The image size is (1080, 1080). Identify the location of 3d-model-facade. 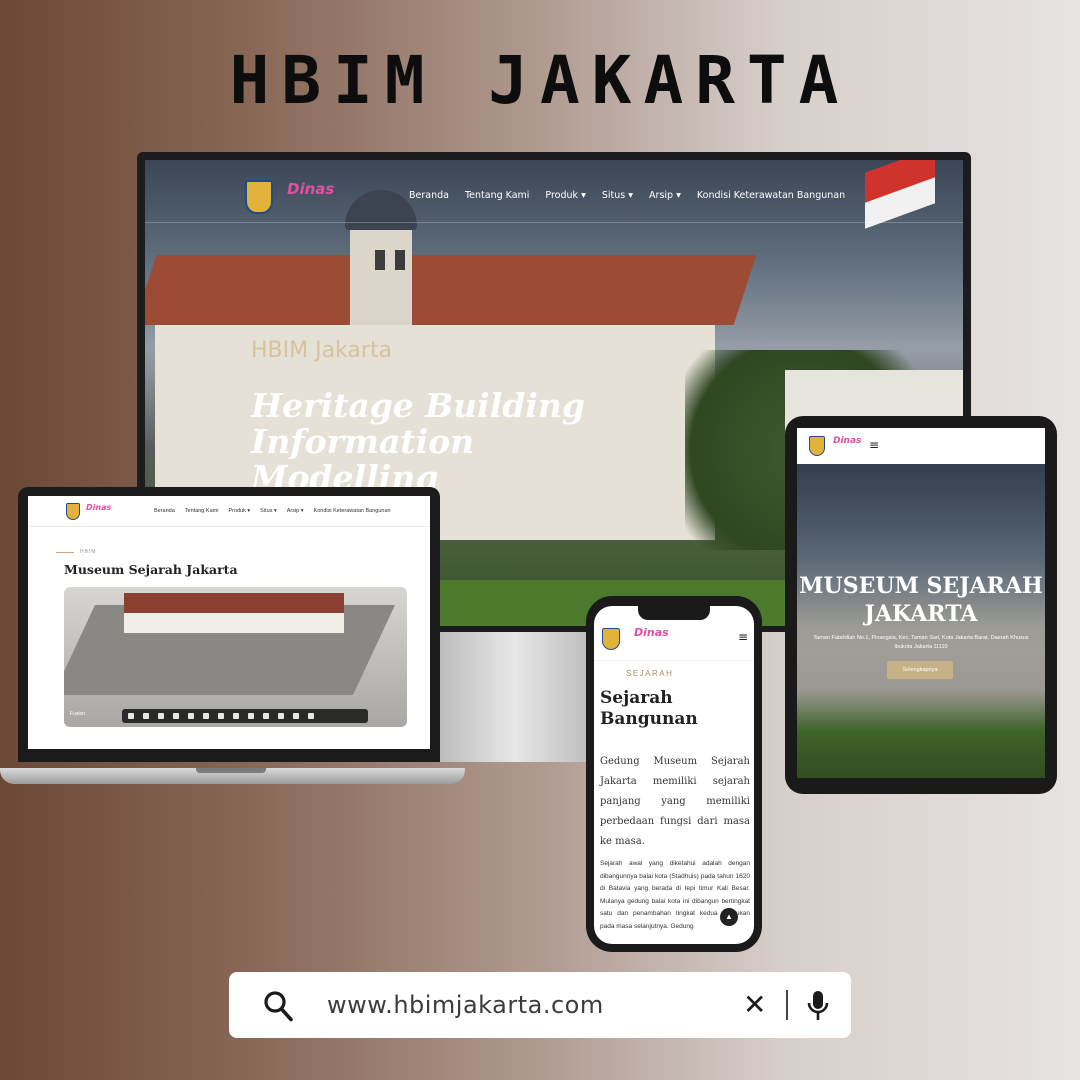
(234, 623).